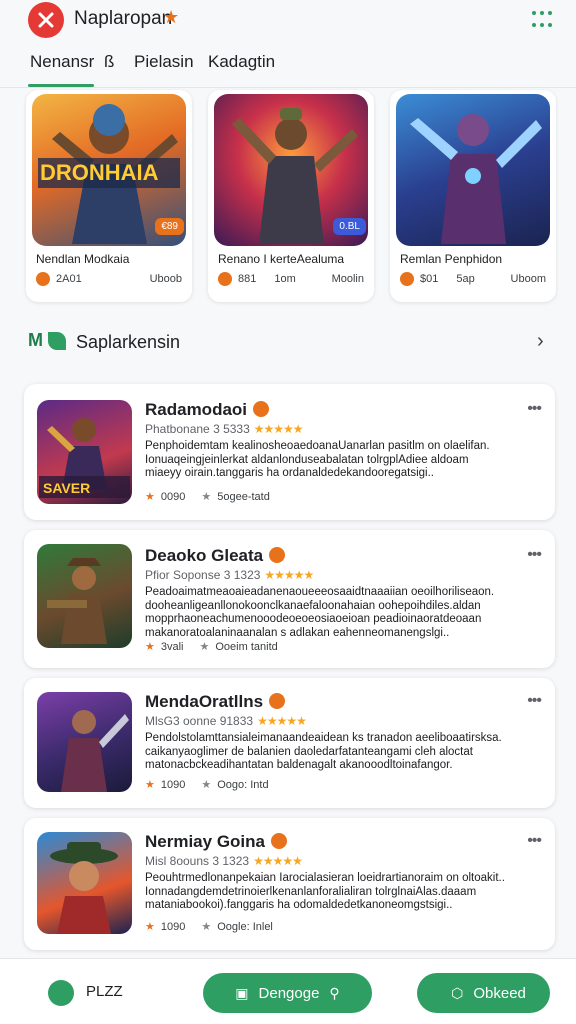 The width and height of the screenshot is (576, 1024). What do you see at coordinates (247, 279) in the screenshot?
I see `stat-rating: 881` at bounding box center [247, 279].